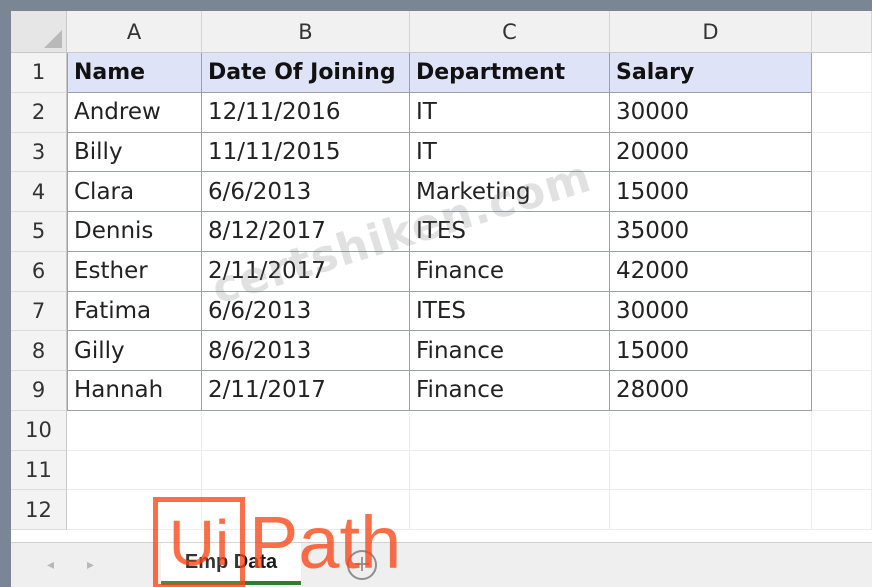 The width and height of the screenshot is (872, 587). What do you see at coordinates (39, 73) in the screenshot?
I see `row-header: 1` at bounding box center [39, 73].